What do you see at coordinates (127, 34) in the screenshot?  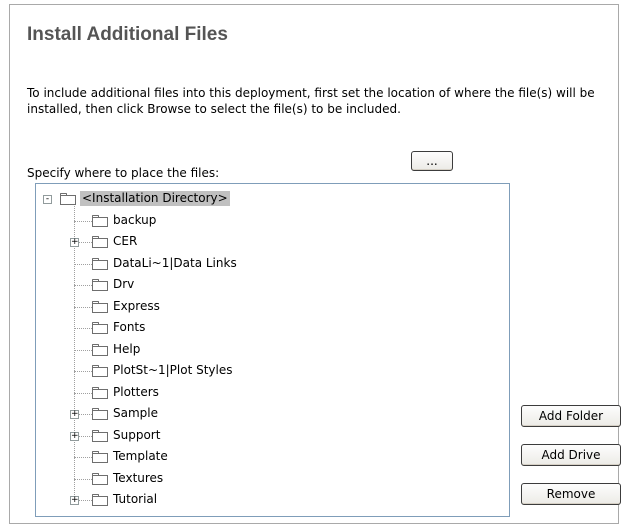 I see `page-title: Install Additional Files` at bounding box center [127, 34].